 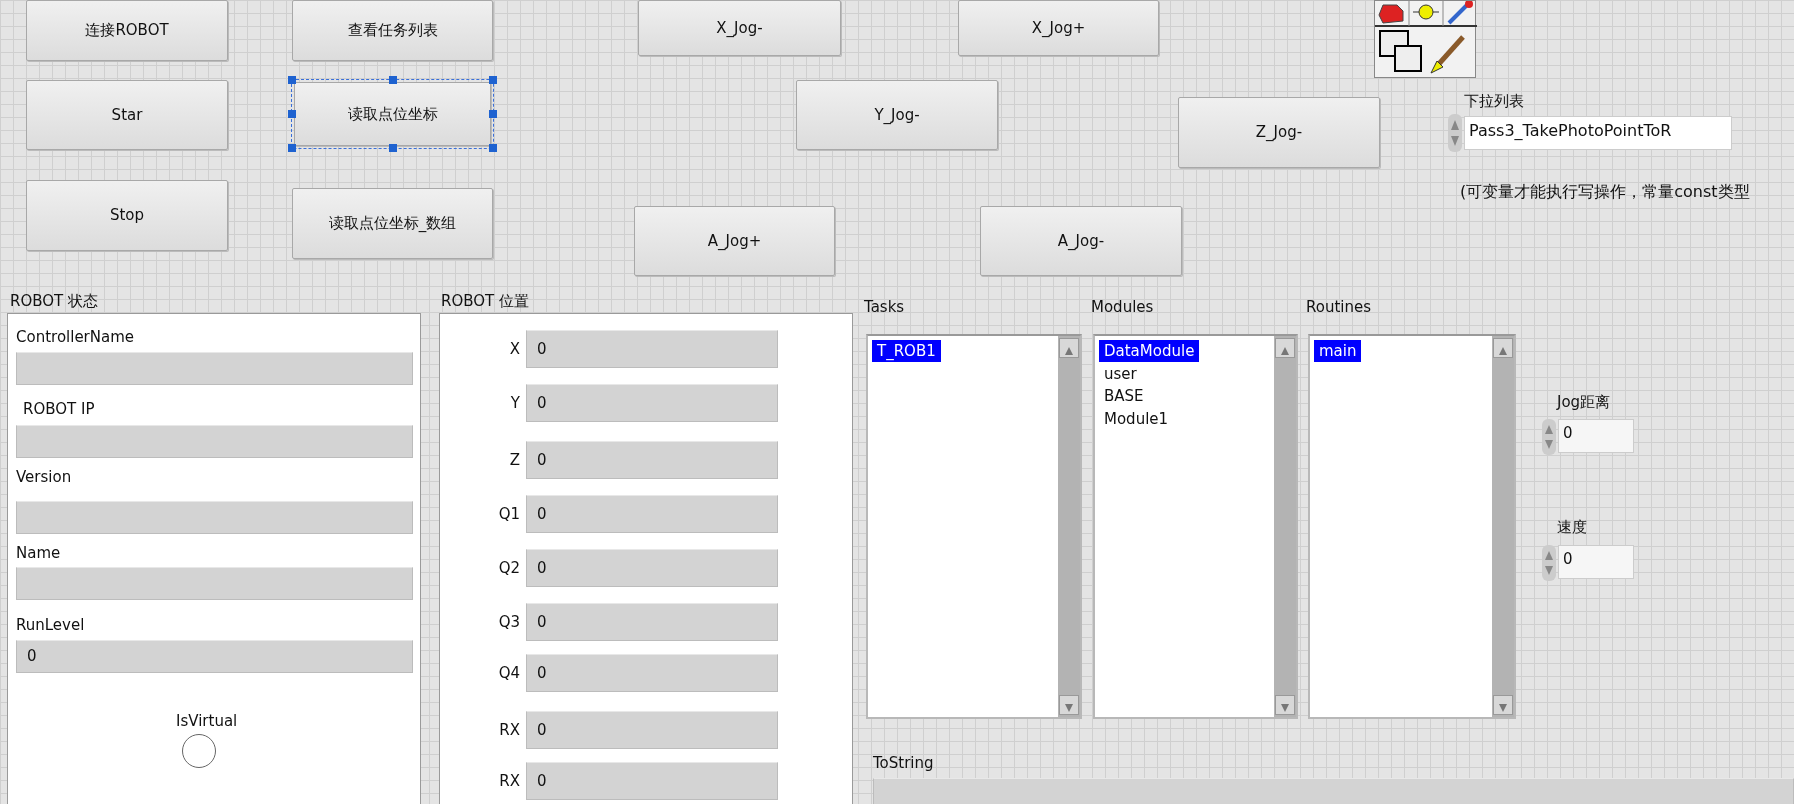 I want to click on push-button: 连接ROBOT, so click(x=127, y=30).